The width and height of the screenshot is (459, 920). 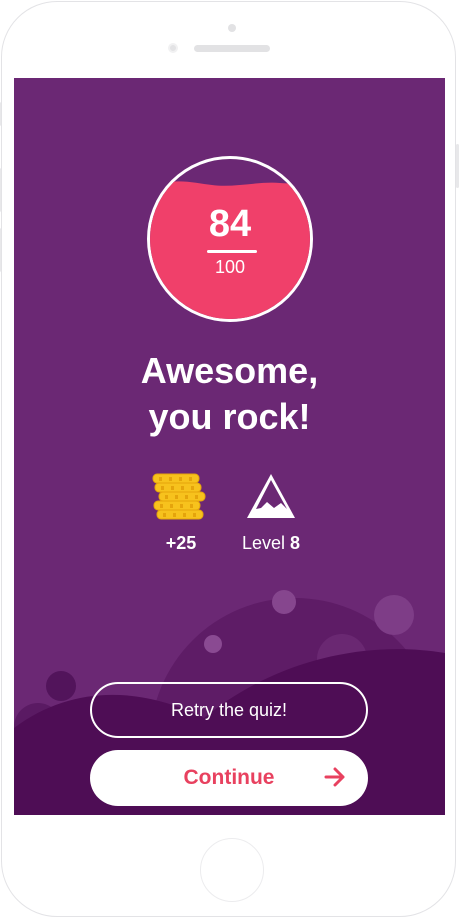 What do you see at coordinates (232, 870) in the screenshot?
I see `home-button` at bounding box center [232, 870].